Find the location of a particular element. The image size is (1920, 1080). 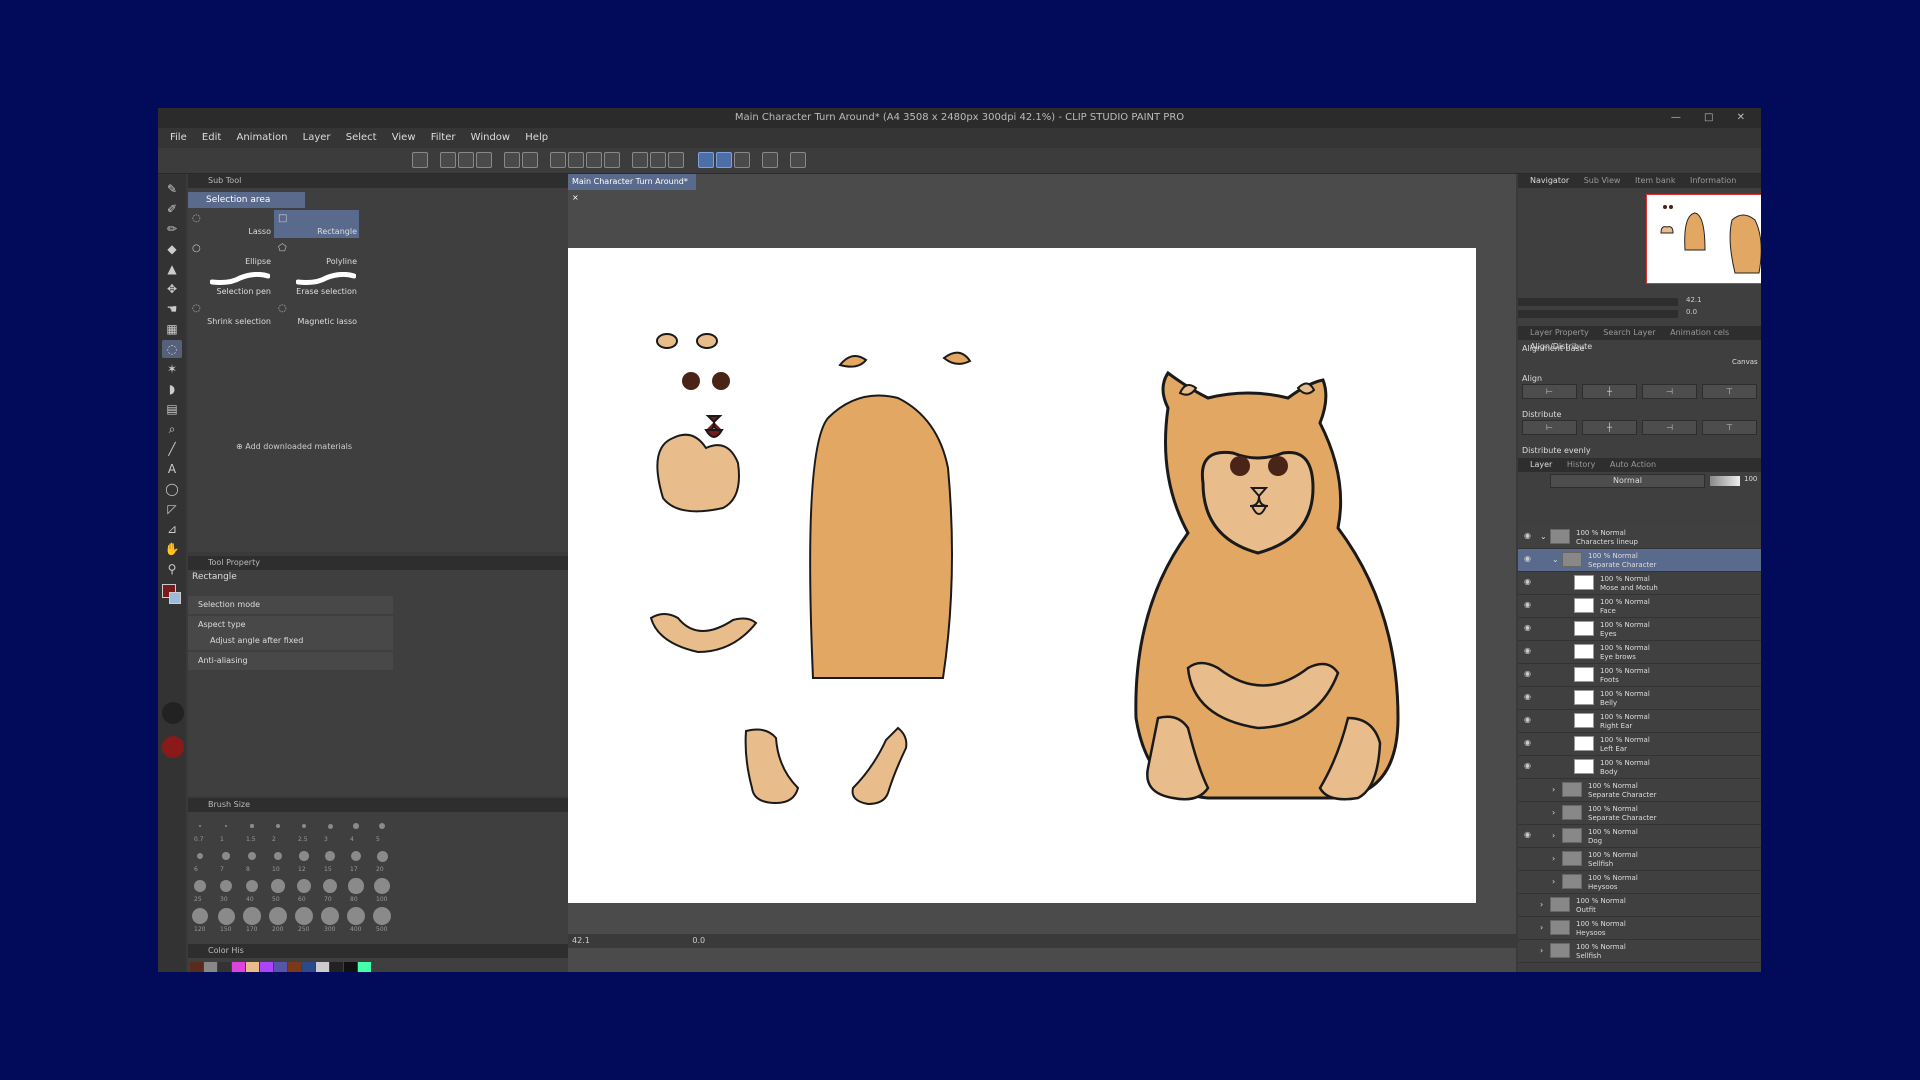

brush-size-tab: Brush Size is located at coordinates (378, 805).